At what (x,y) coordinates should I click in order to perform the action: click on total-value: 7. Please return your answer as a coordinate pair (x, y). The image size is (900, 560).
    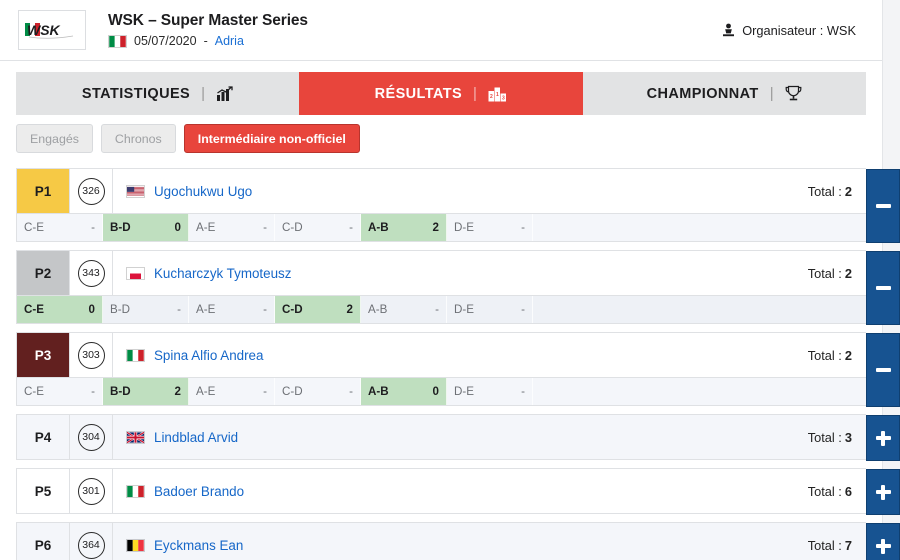
    Looking at the image, I should click on (848, 545).